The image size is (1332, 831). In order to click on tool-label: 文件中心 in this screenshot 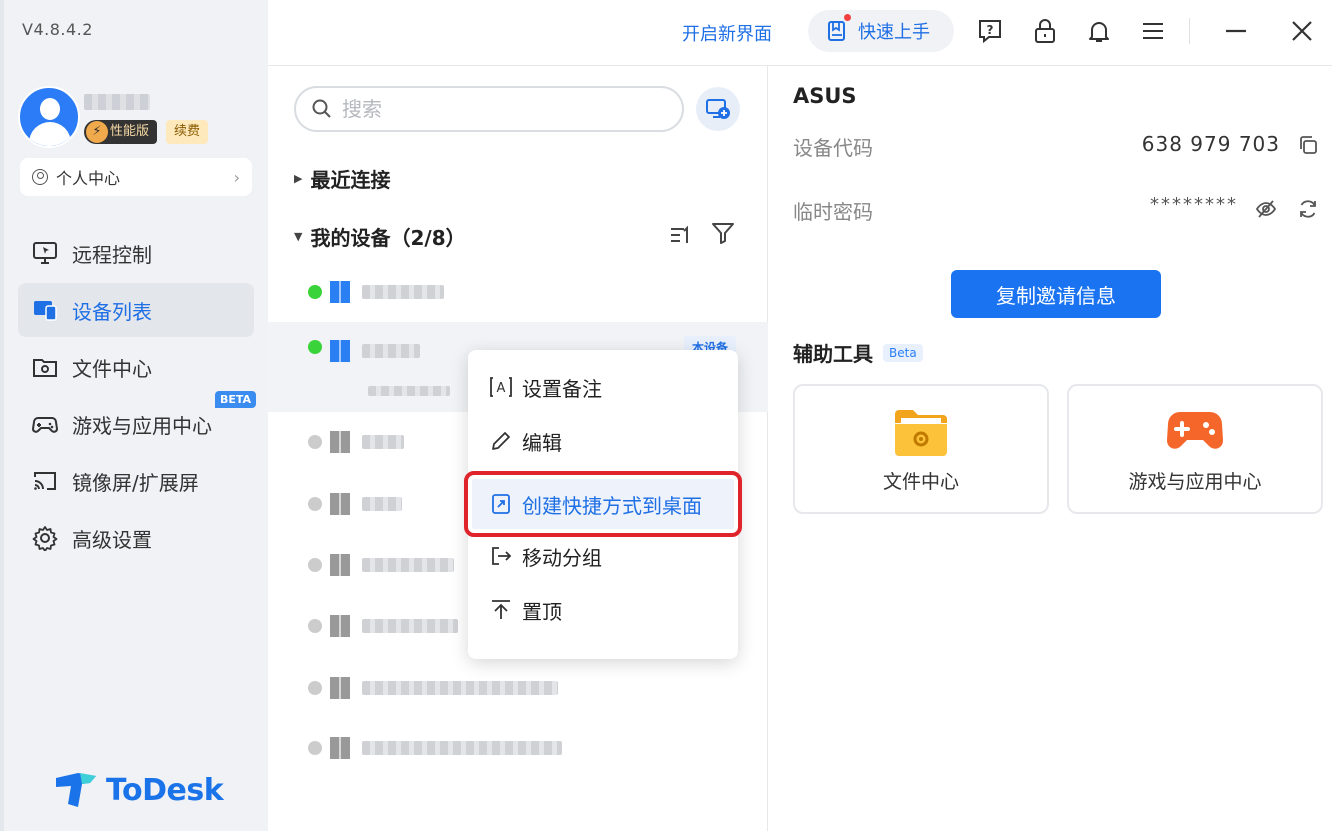, I will do `click(920, 482)`.